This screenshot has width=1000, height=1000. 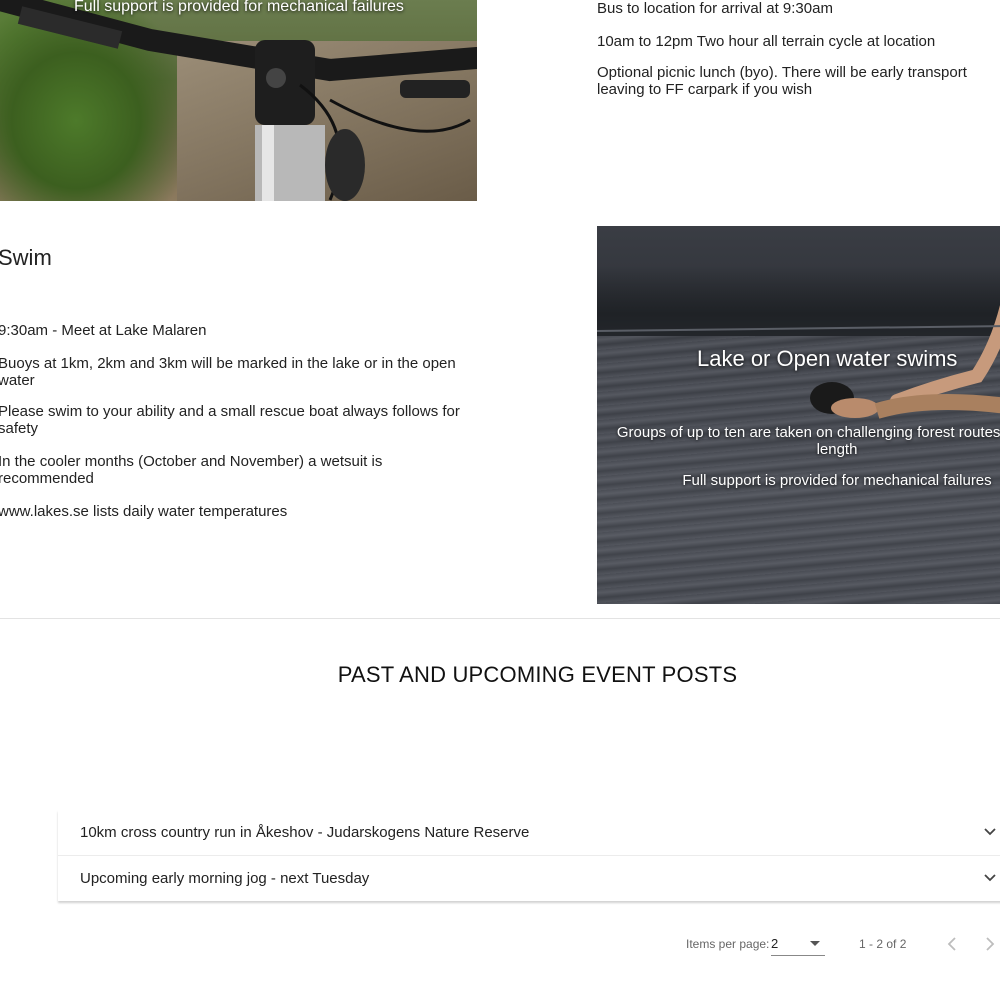 What do you see at coordinates (798, 943) in the screenshot?
I see `items-per-page-select: 2` at bounding box center [798, 943].